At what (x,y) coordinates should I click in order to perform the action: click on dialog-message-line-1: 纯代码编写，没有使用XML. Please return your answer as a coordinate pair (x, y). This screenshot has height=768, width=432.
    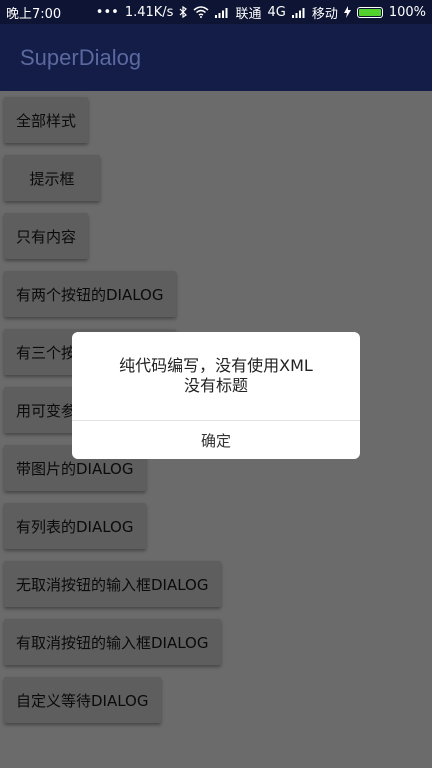
    Looking at the image, I should click on (216, 365).